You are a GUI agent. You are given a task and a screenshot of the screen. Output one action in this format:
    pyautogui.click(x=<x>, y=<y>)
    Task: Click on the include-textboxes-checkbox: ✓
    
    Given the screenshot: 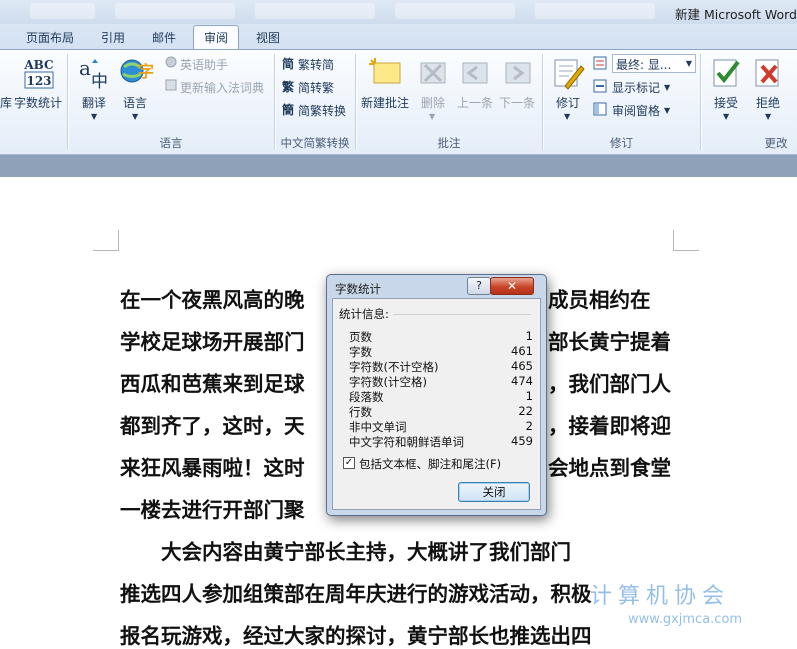 What is the action you would take?
    pyautogui.click(x=349, y=463)
    